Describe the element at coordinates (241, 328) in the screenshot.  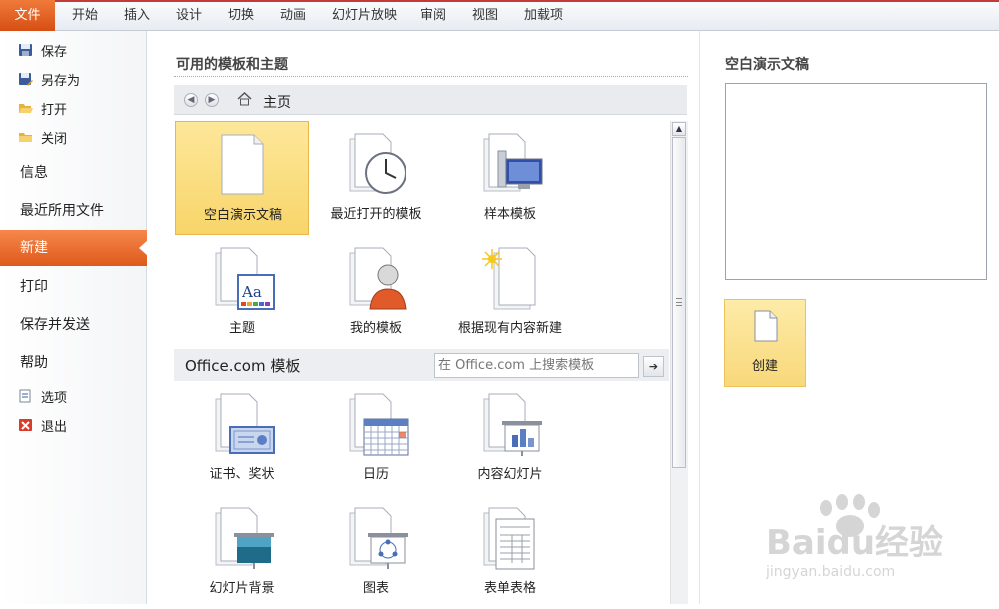
I see `template-label: 主题` at that location.